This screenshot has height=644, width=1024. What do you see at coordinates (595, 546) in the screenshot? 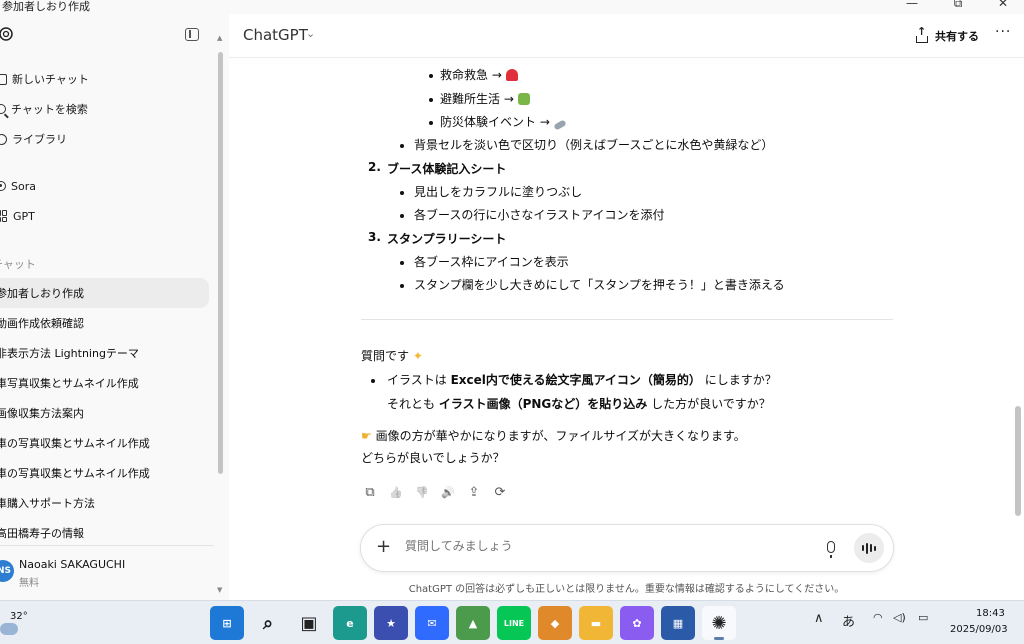
I see `prompt-input` at bounding box center [595, 546].